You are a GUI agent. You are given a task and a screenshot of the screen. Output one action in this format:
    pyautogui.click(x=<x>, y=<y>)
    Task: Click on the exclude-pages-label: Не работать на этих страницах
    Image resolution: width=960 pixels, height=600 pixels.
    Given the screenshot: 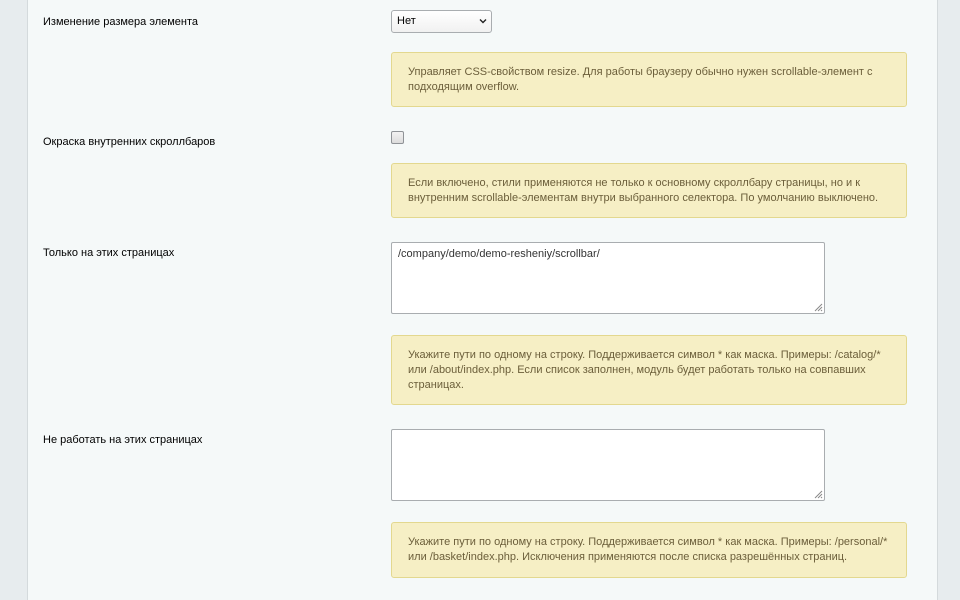 What is the action you would take?
    pyautogui.click(x=123, y=440)
    